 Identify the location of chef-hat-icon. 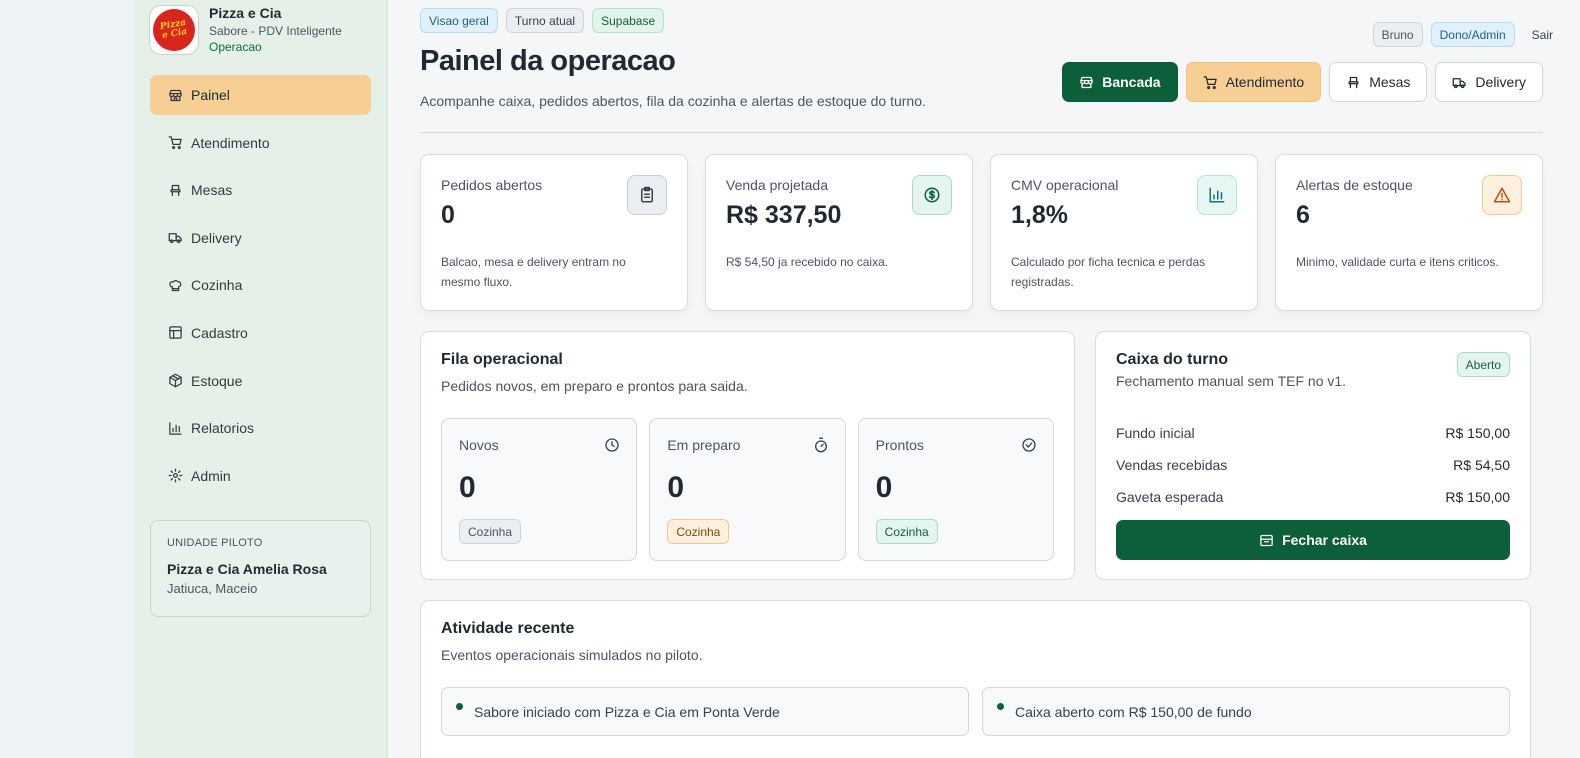
(175, 285).